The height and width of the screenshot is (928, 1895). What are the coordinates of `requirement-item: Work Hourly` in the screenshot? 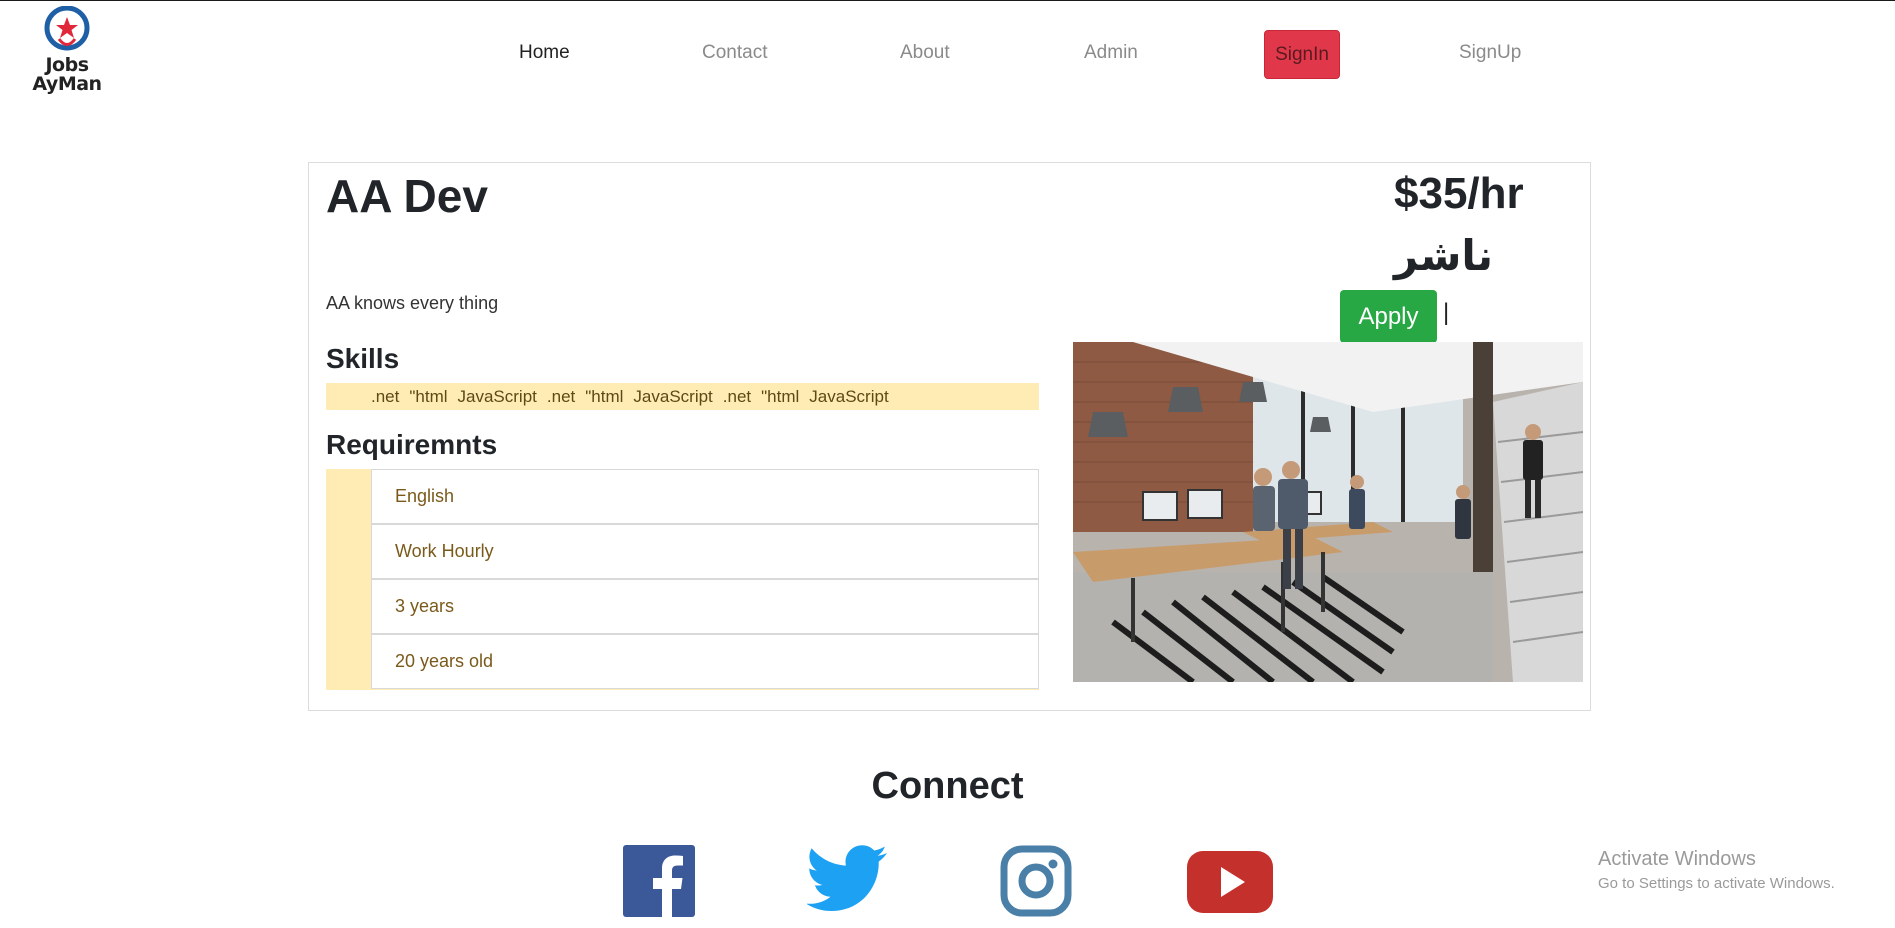 It's located at (705, 551).